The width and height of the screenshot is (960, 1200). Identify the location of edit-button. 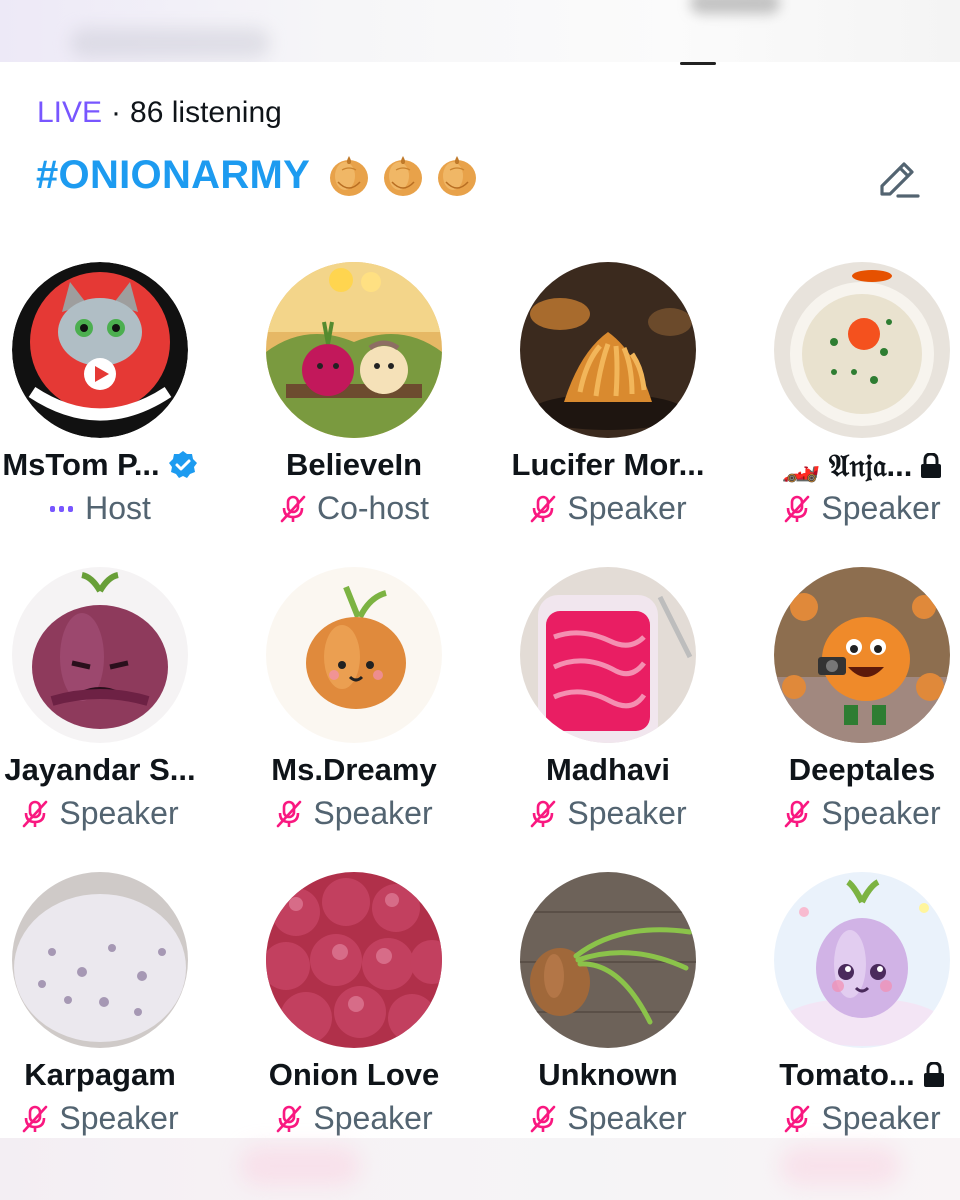
(898, 178).